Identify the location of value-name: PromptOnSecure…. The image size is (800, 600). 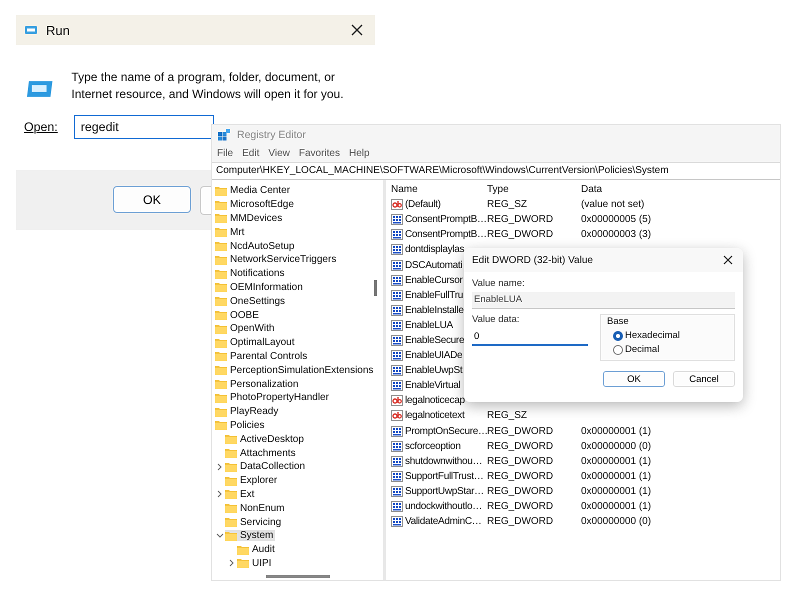
(446, 431).